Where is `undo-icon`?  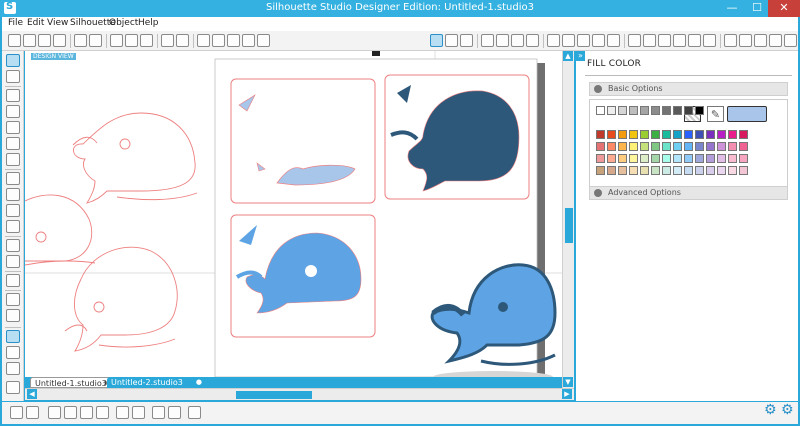
undo-icon is located at coordinates (167, 40).